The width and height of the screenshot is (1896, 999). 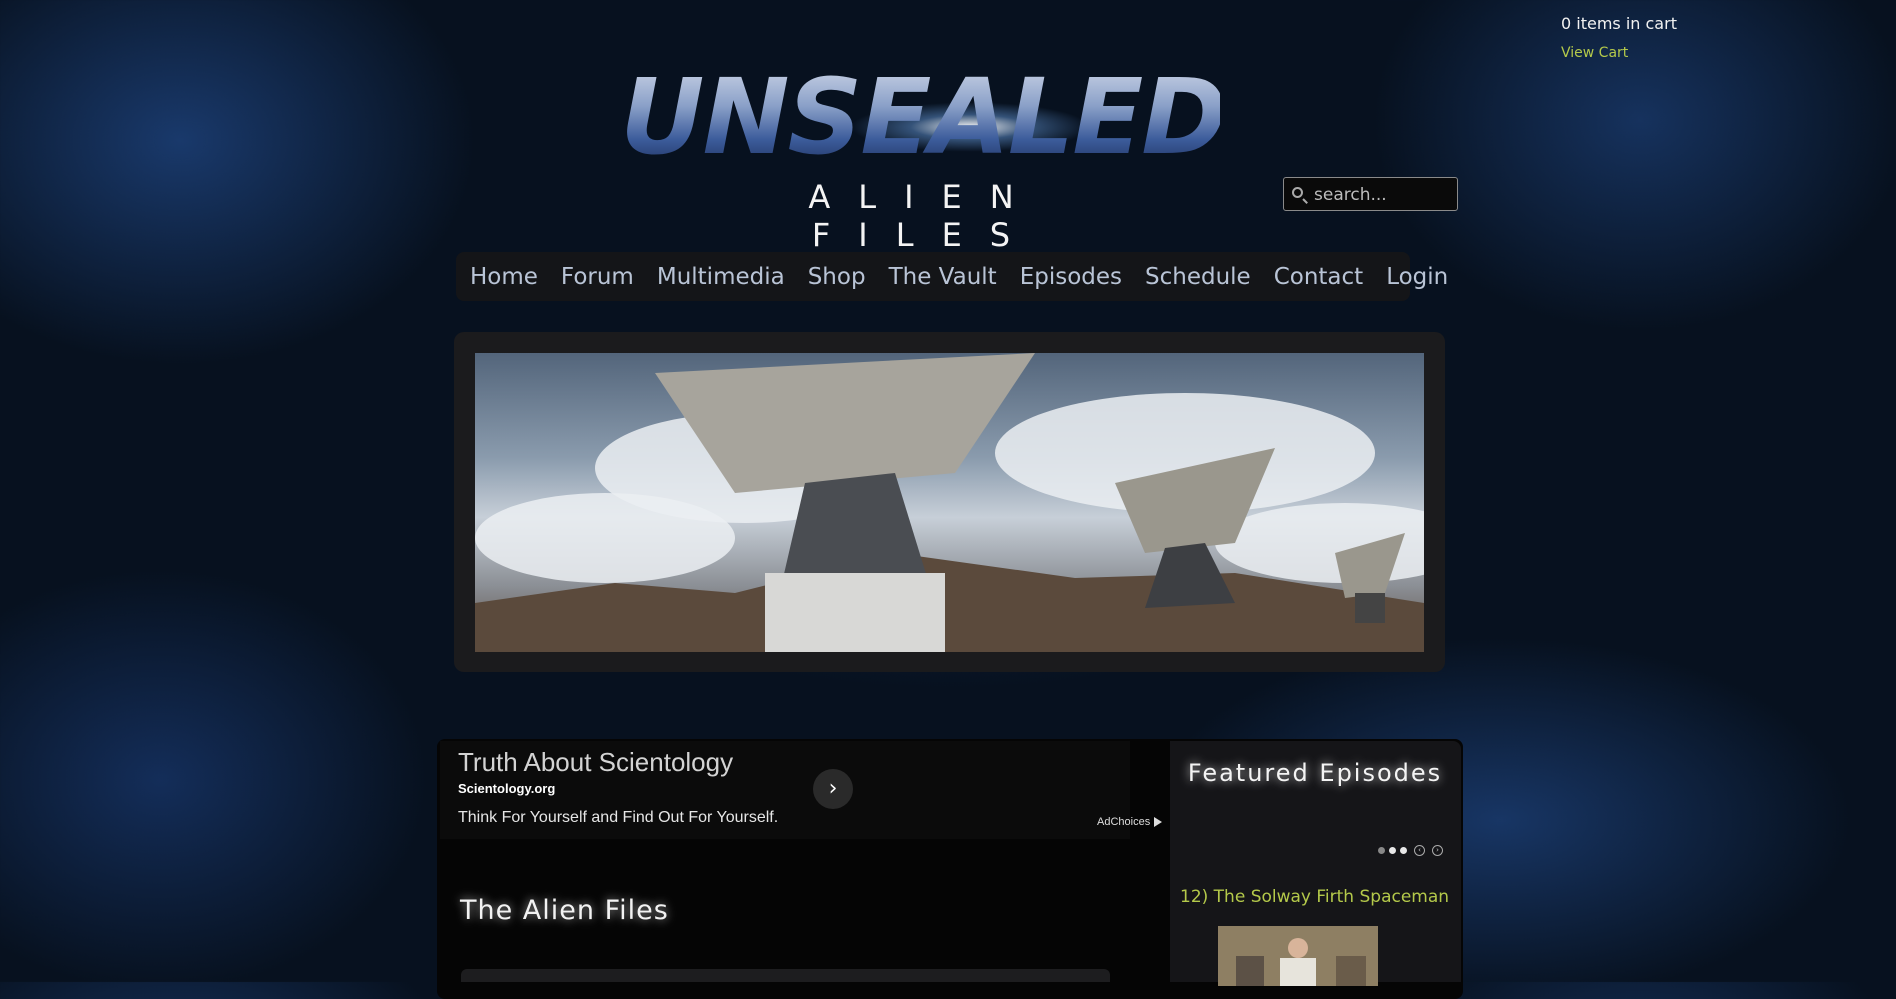 I want to click on nav-contact: Contact, so click(x=1318, y=277).